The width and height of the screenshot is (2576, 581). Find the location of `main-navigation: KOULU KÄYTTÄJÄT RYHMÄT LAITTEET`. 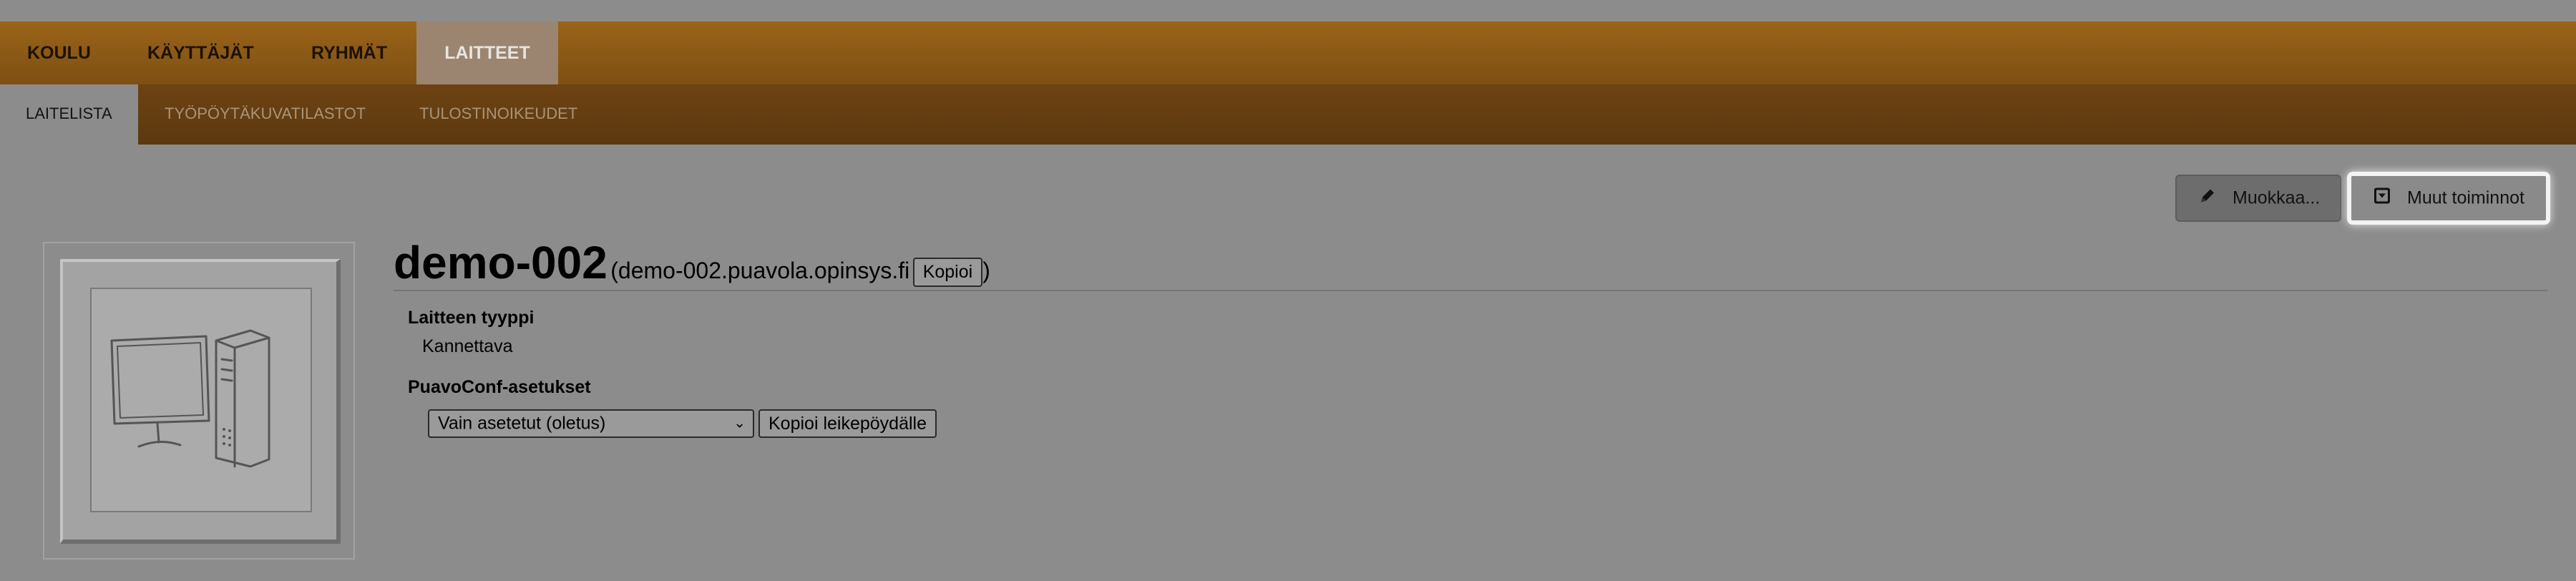

main-navigation: KOULU KÄYTTÄJÄT RYHMÄT LAITTEET is located at coordinates (1288, 52).